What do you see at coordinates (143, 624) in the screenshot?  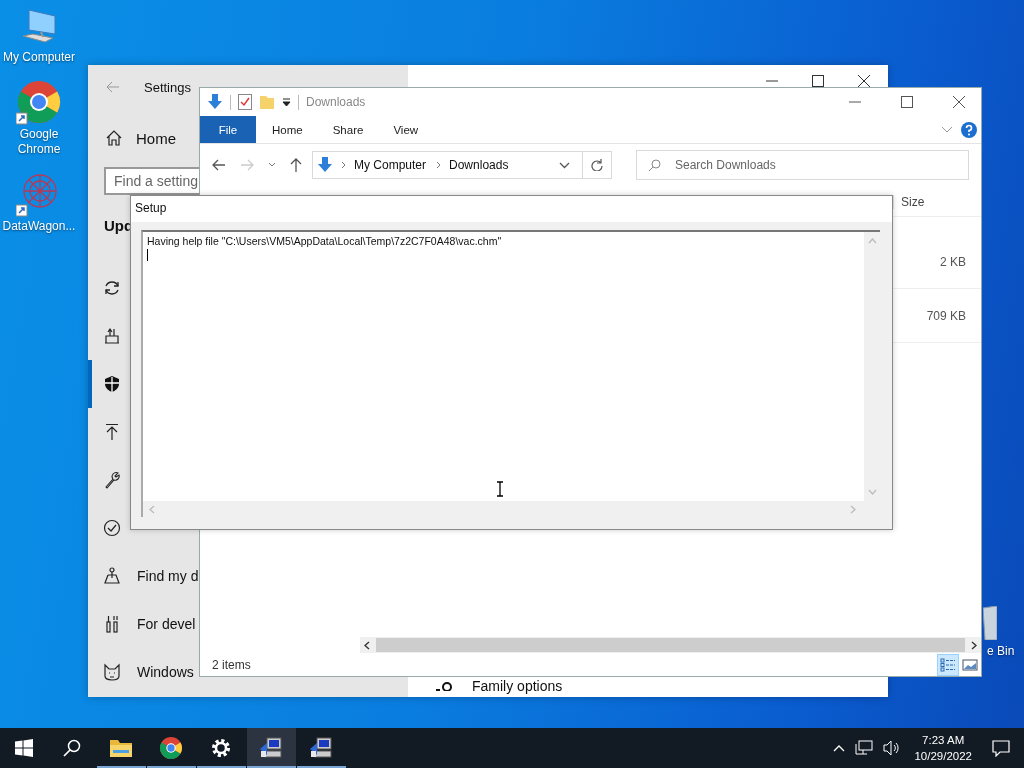 I see `nav-item: For devel` at bounding box center [143, 624].